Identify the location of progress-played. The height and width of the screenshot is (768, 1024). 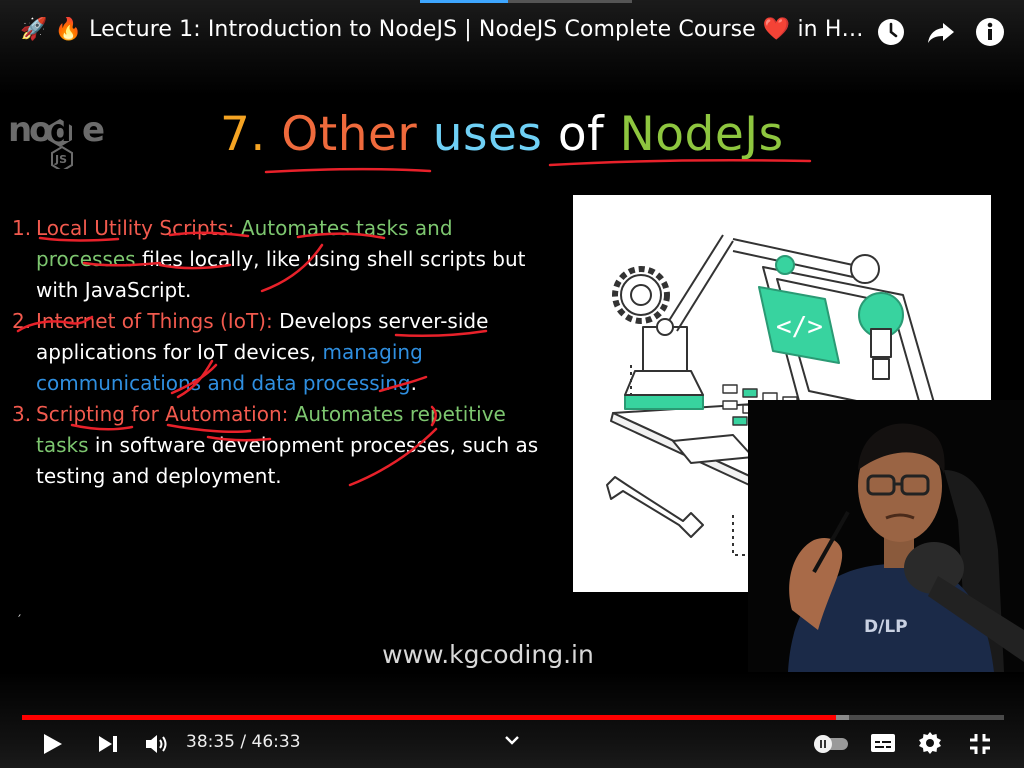
(429, 717).